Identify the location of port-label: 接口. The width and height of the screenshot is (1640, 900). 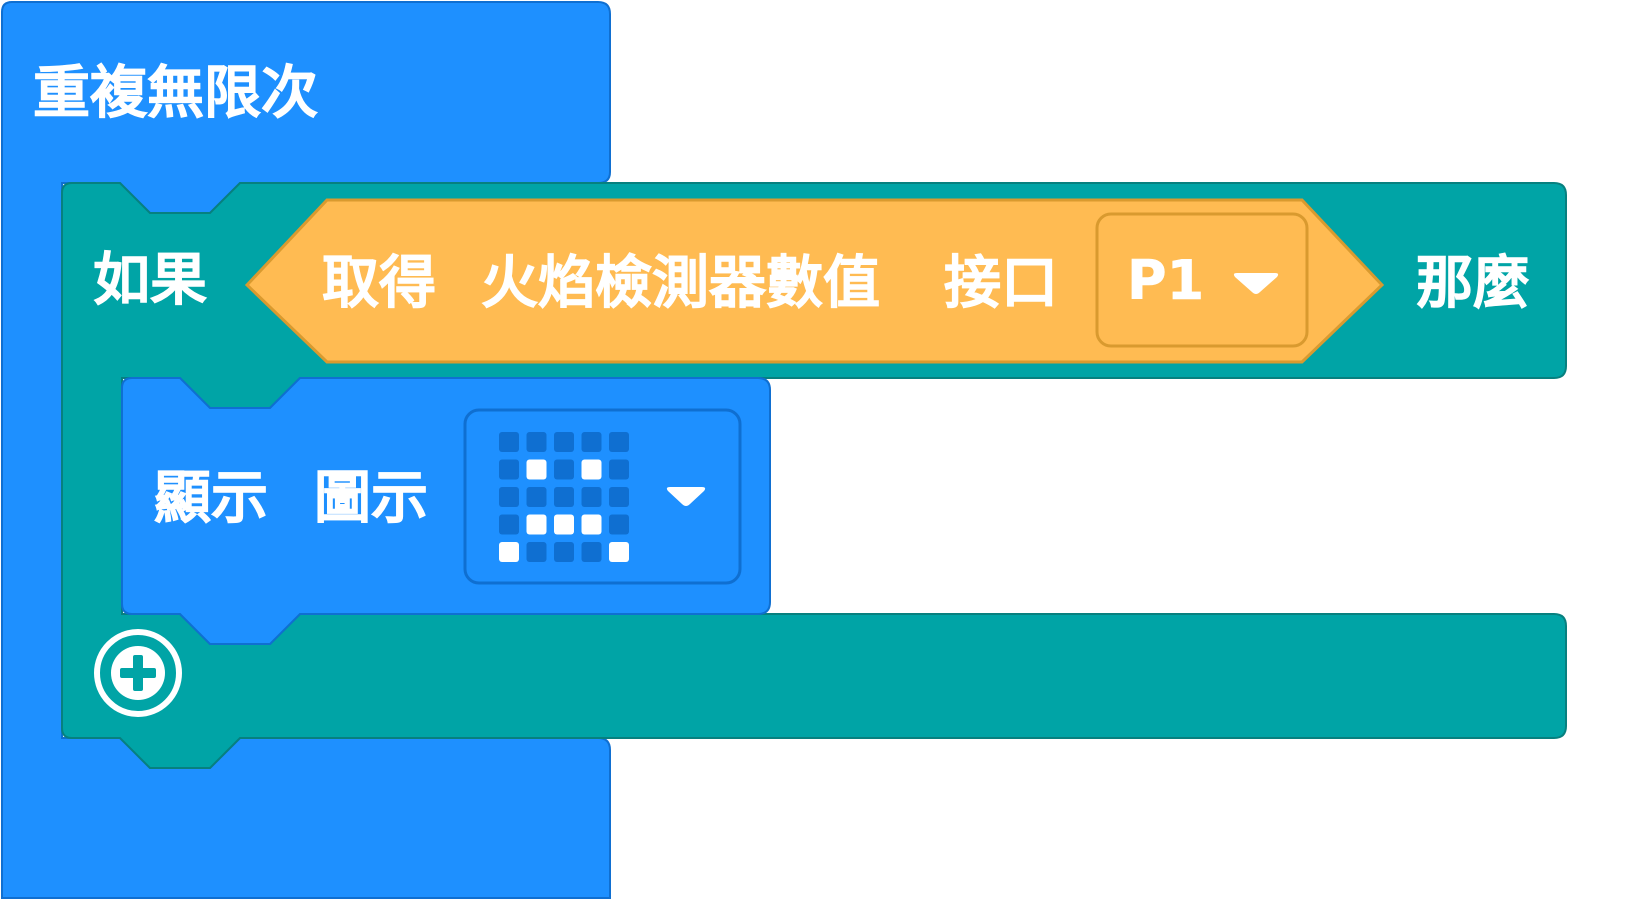
(1001, 283).